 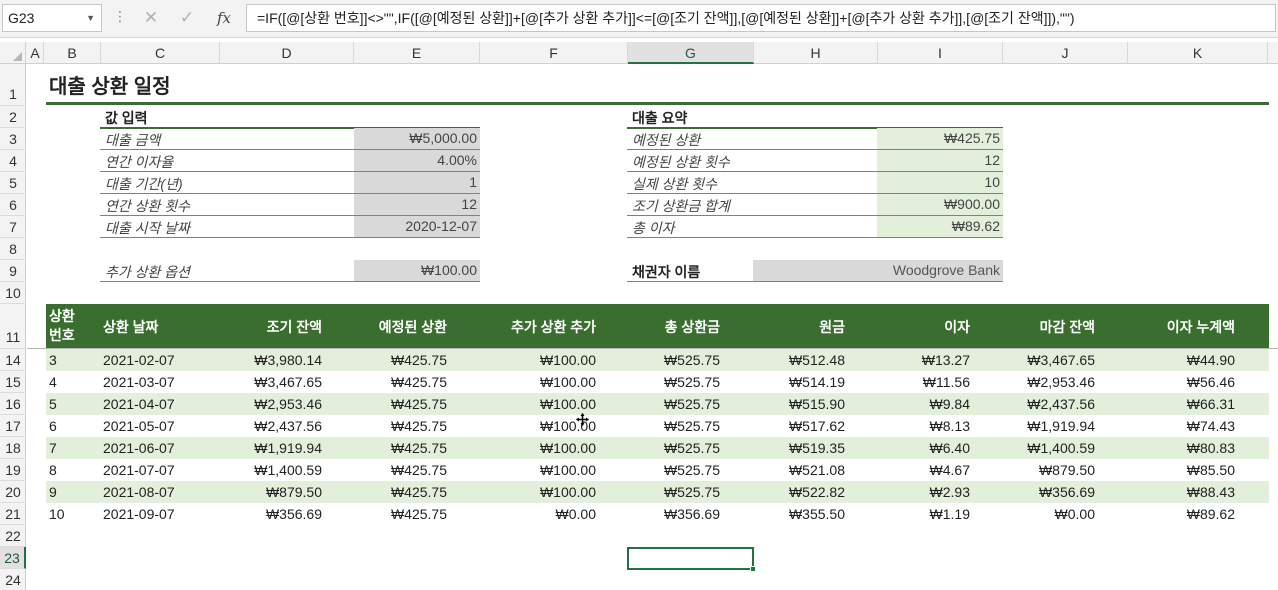 What do you see at coordinates (13, 326) in the screenshot?
I see `row-header-11: 11` at bounding box center [13, 326].